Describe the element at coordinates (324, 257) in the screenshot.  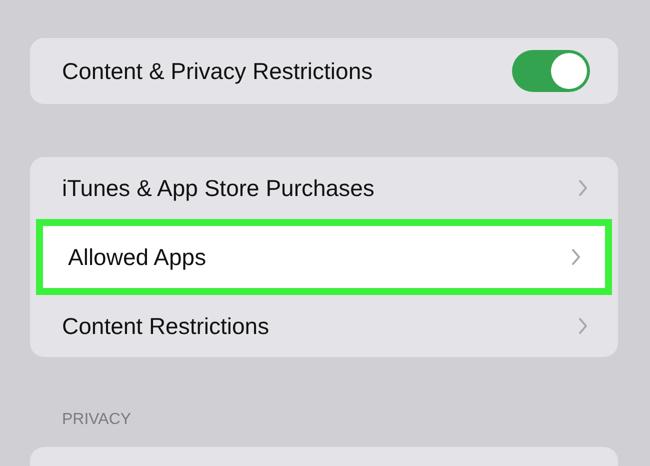
I see `settings-row: Allowed Apps` at that location.